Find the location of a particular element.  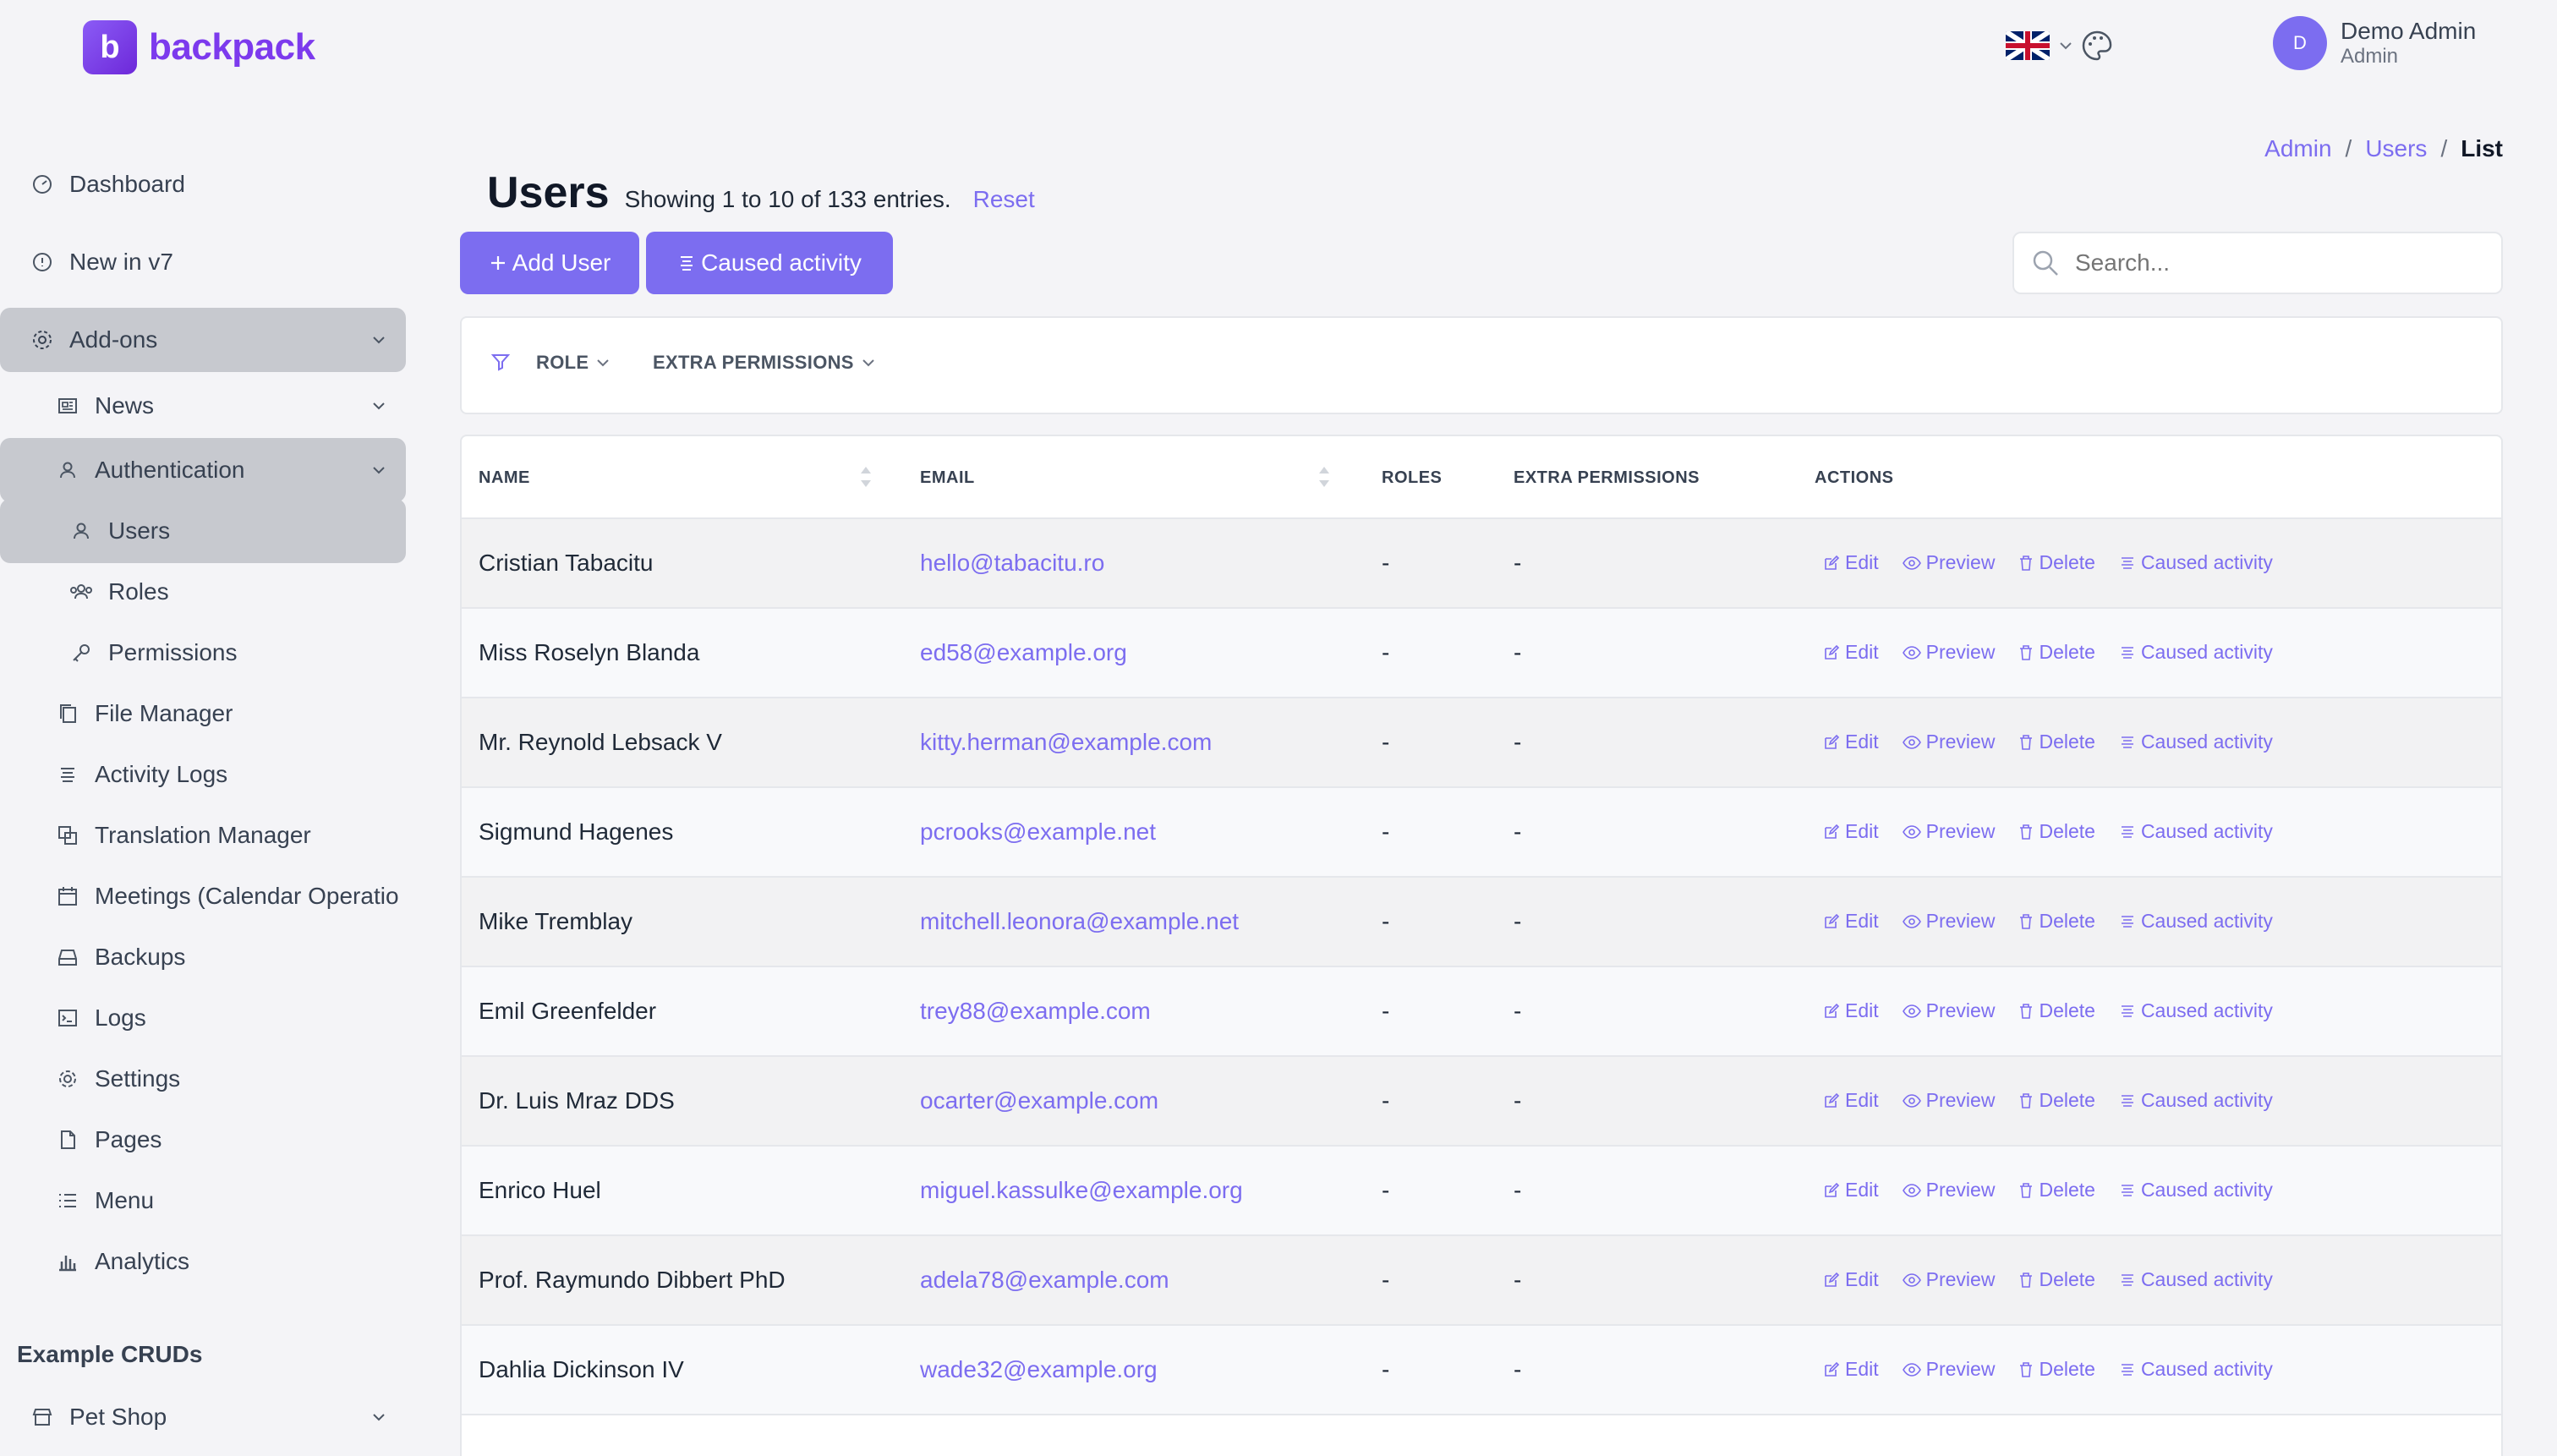

sidebar-item-news: News is located at coordinates (203, 406).